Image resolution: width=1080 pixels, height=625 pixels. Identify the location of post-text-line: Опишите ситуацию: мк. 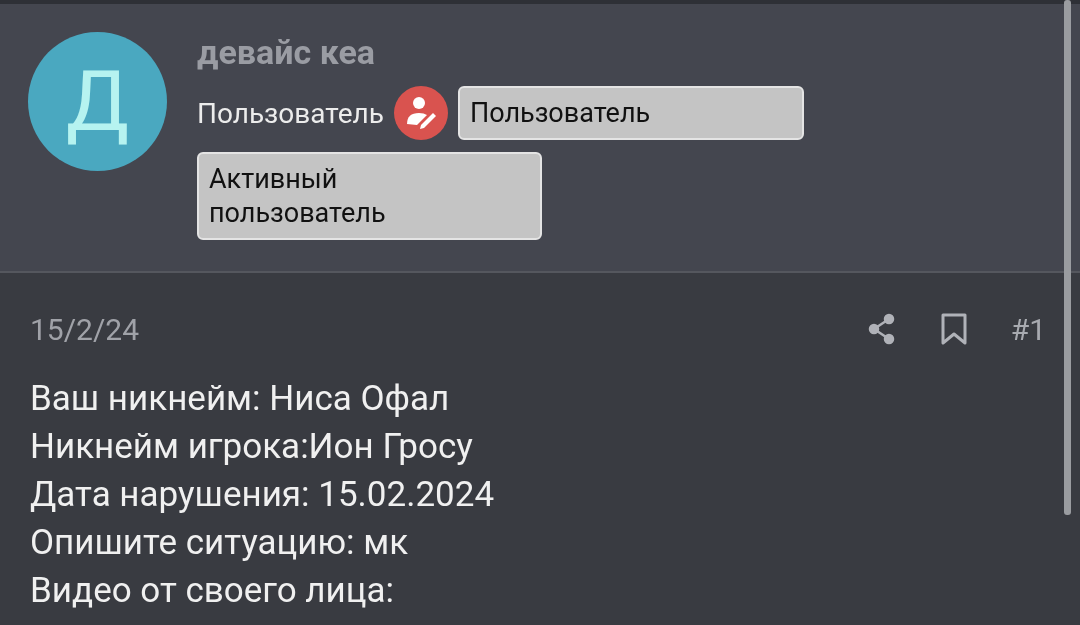
(220, 543).